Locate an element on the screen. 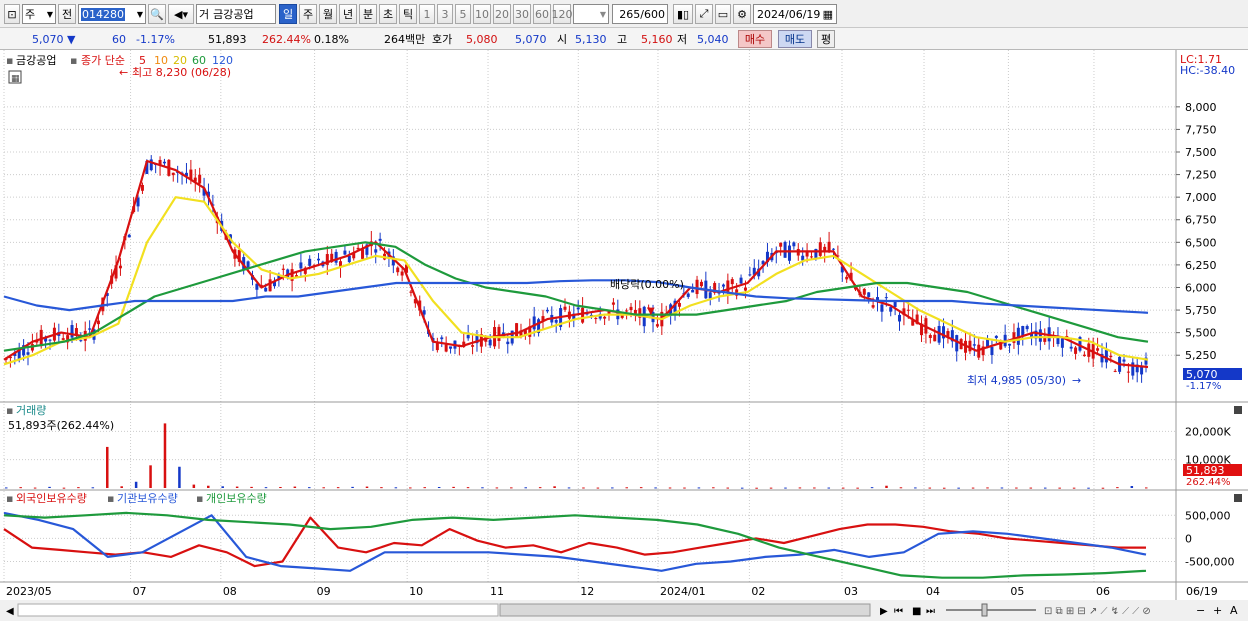  scroll-last-icon: ⏭ is located at coordinates (930, 611).